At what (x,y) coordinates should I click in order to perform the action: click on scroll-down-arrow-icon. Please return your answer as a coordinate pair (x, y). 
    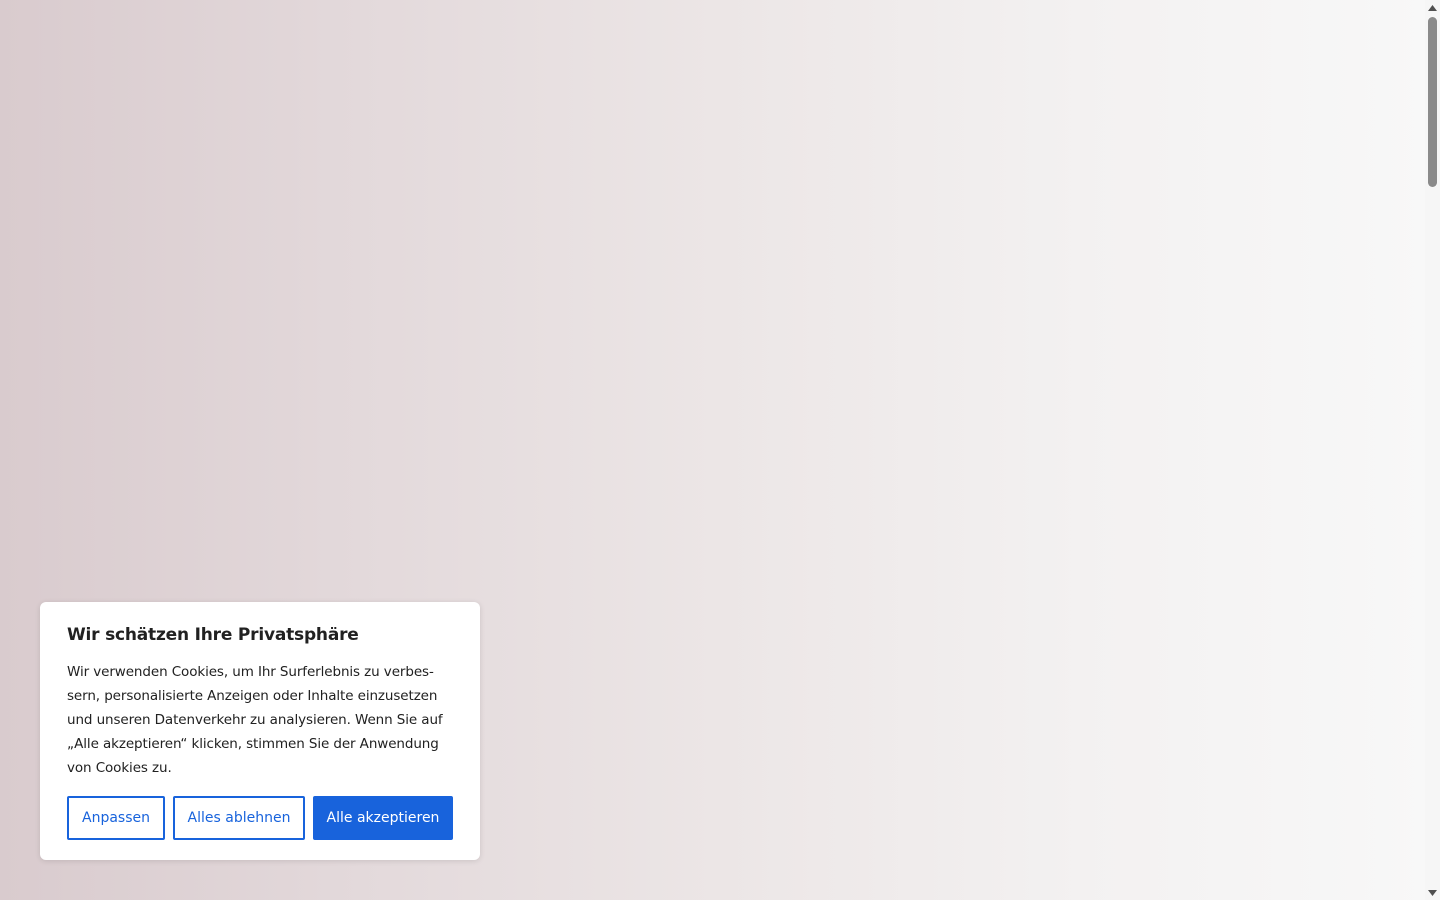
    Looking at the image, I should click on (1432, 892).